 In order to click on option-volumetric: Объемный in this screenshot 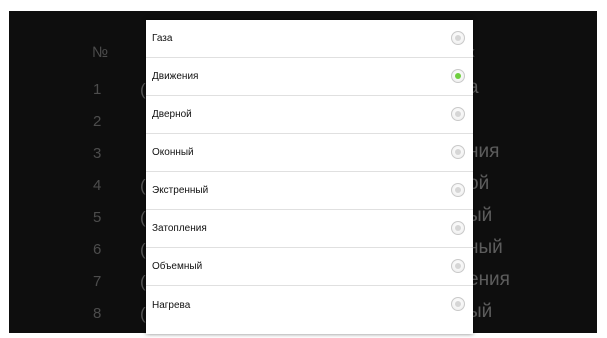, I will do `click(309, 267)`.